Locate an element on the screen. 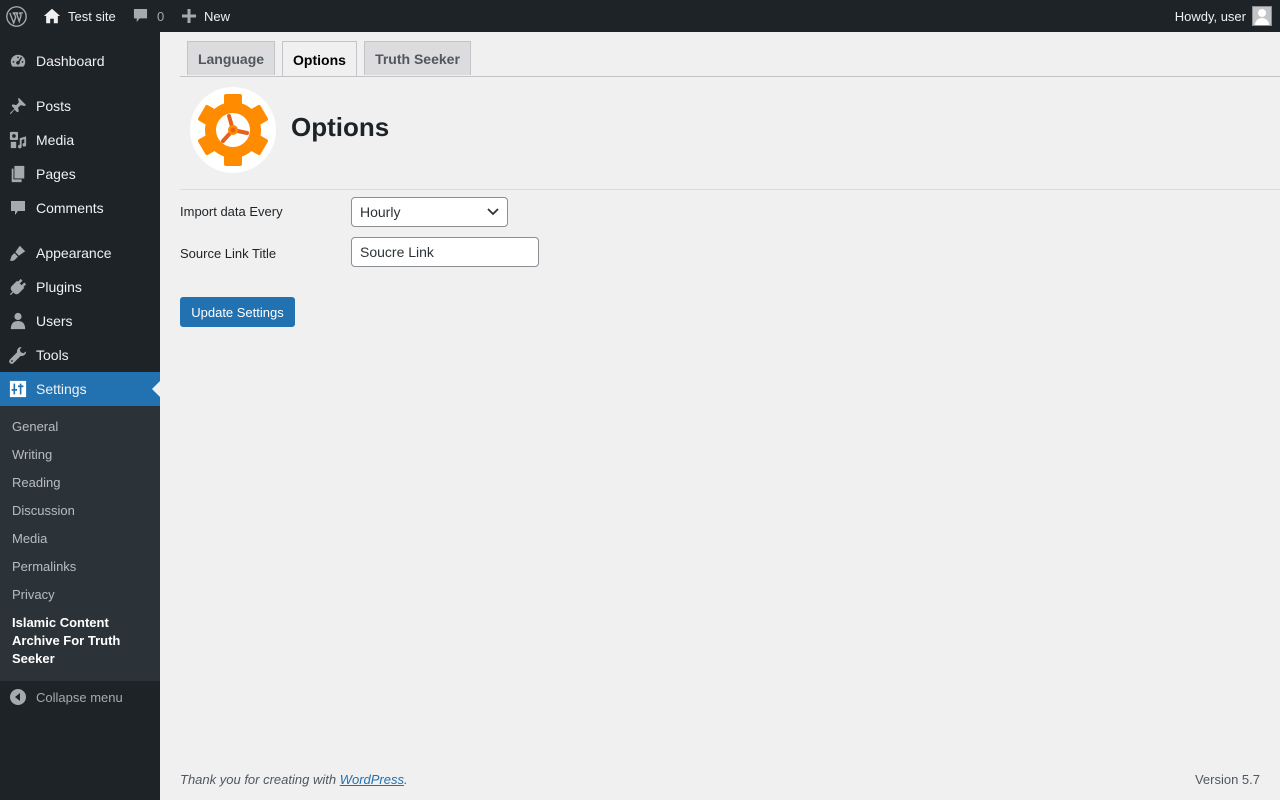 Image resolution: width=1280 pixels, height=800 pixels. submenu-item-media: Media is located at coordinates (82, 539).